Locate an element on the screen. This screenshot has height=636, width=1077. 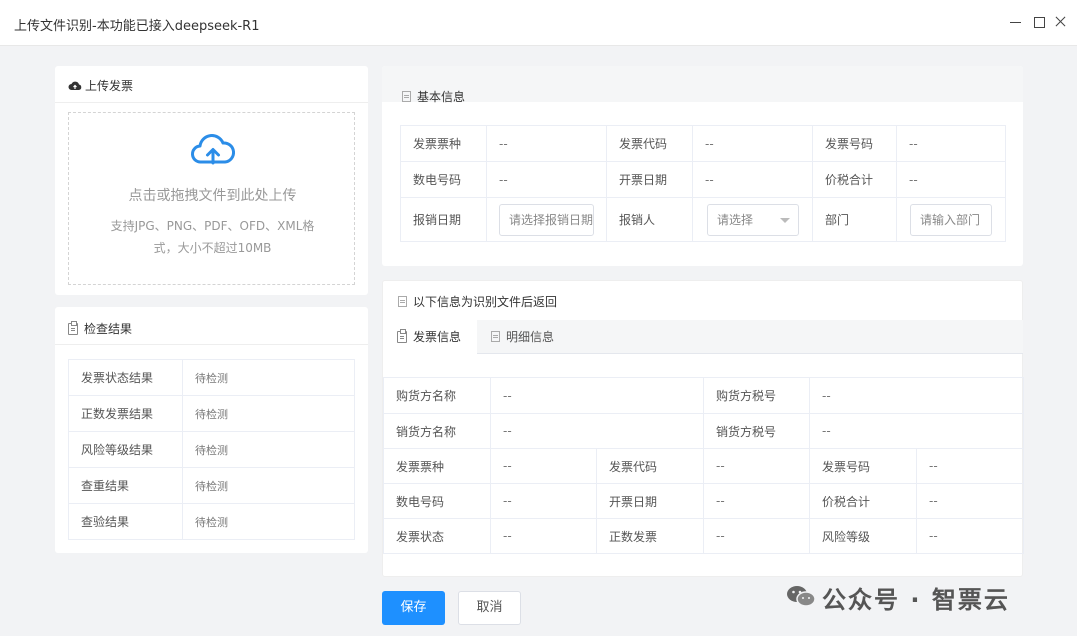
party-info-table: 购货方名称 -- 购货方税号 -- 销货方名称 -- 销货方税号 -- is located at coordinates (703, 413).